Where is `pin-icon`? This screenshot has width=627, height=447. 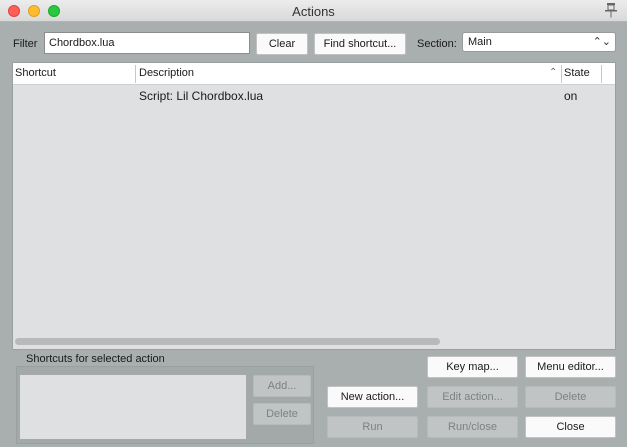 pin-icon is located at coordinates (611, 10).